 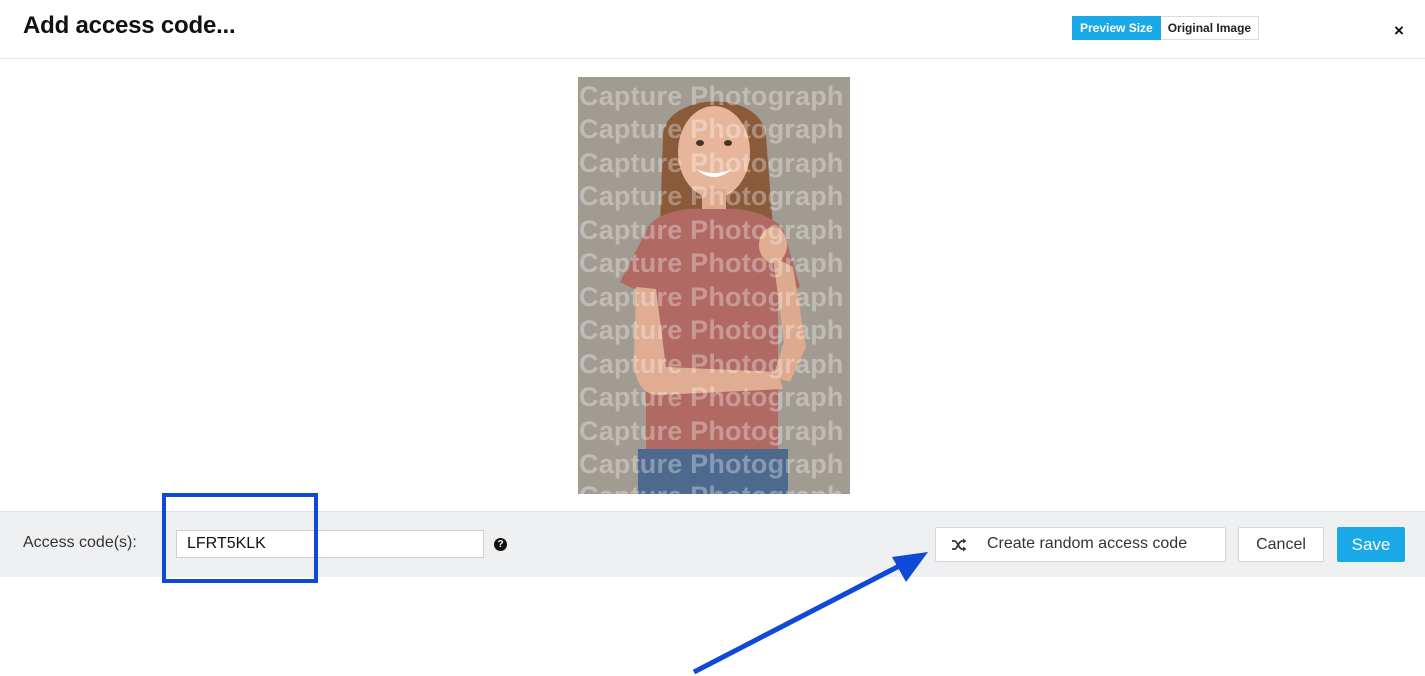 What do you see at coordinates (1281, 544) in the screenshot?
I see `cancel-button: Cancel` at bounding box center [1281, 544].